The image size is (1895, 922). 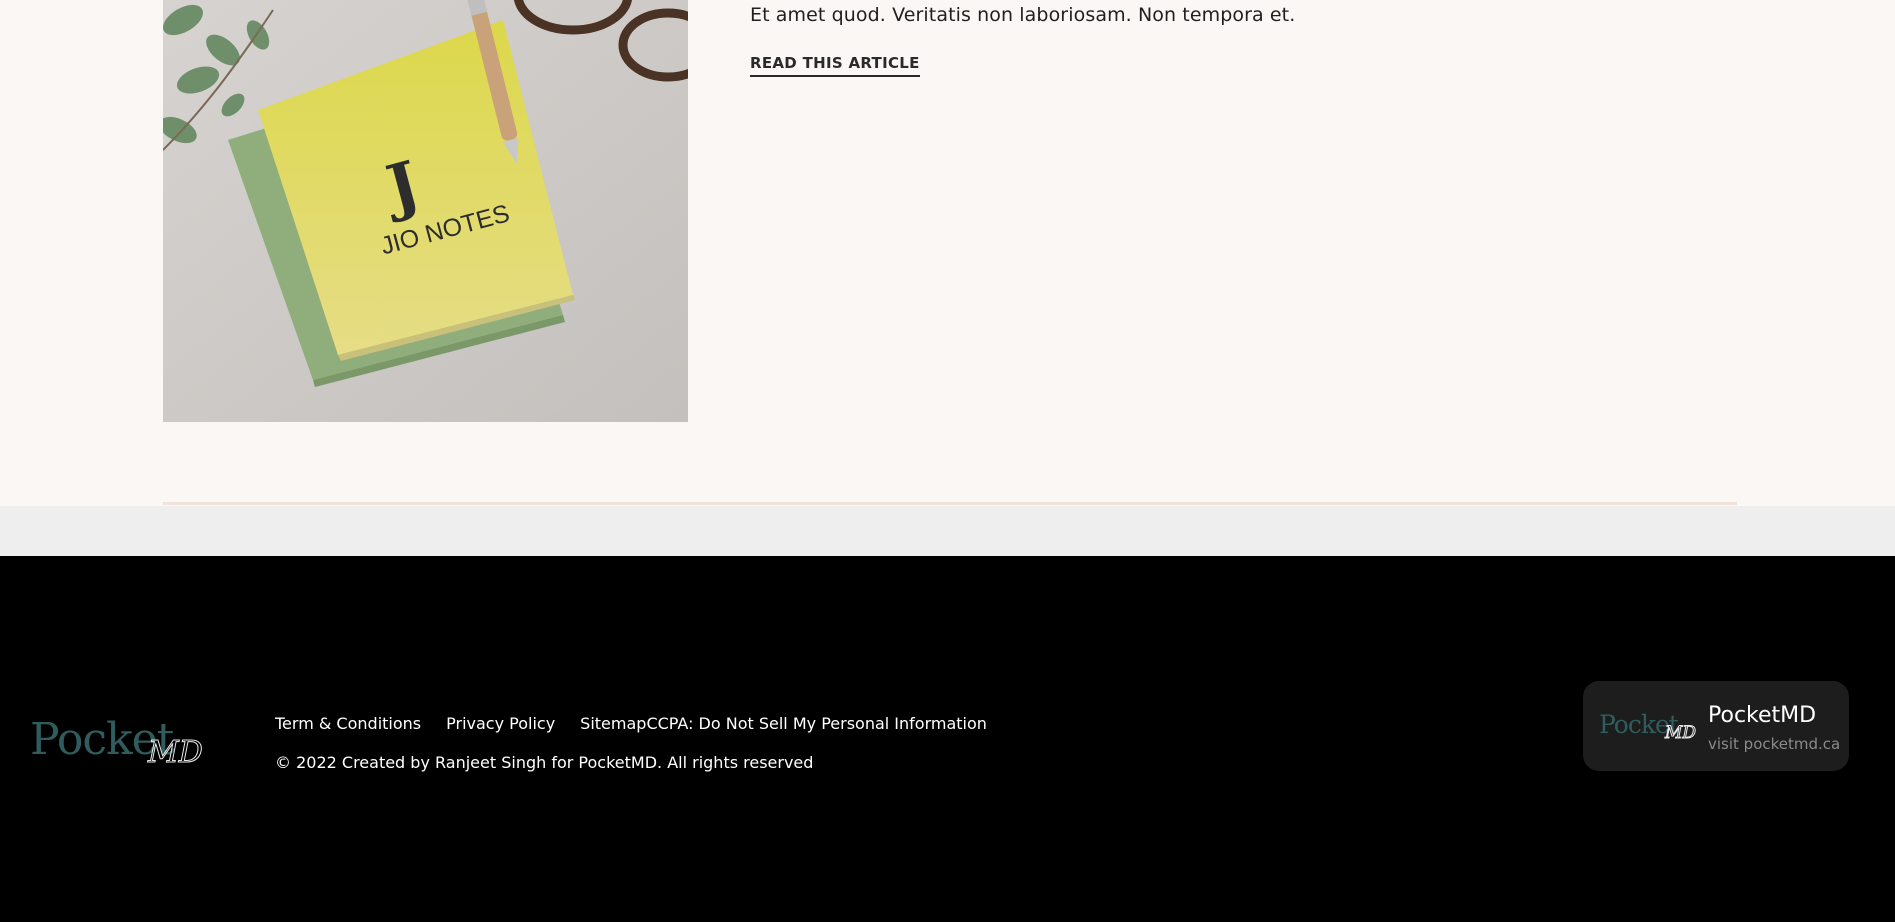 I want to click on badge-logo-script: MD, so click(x=1680, y=733).